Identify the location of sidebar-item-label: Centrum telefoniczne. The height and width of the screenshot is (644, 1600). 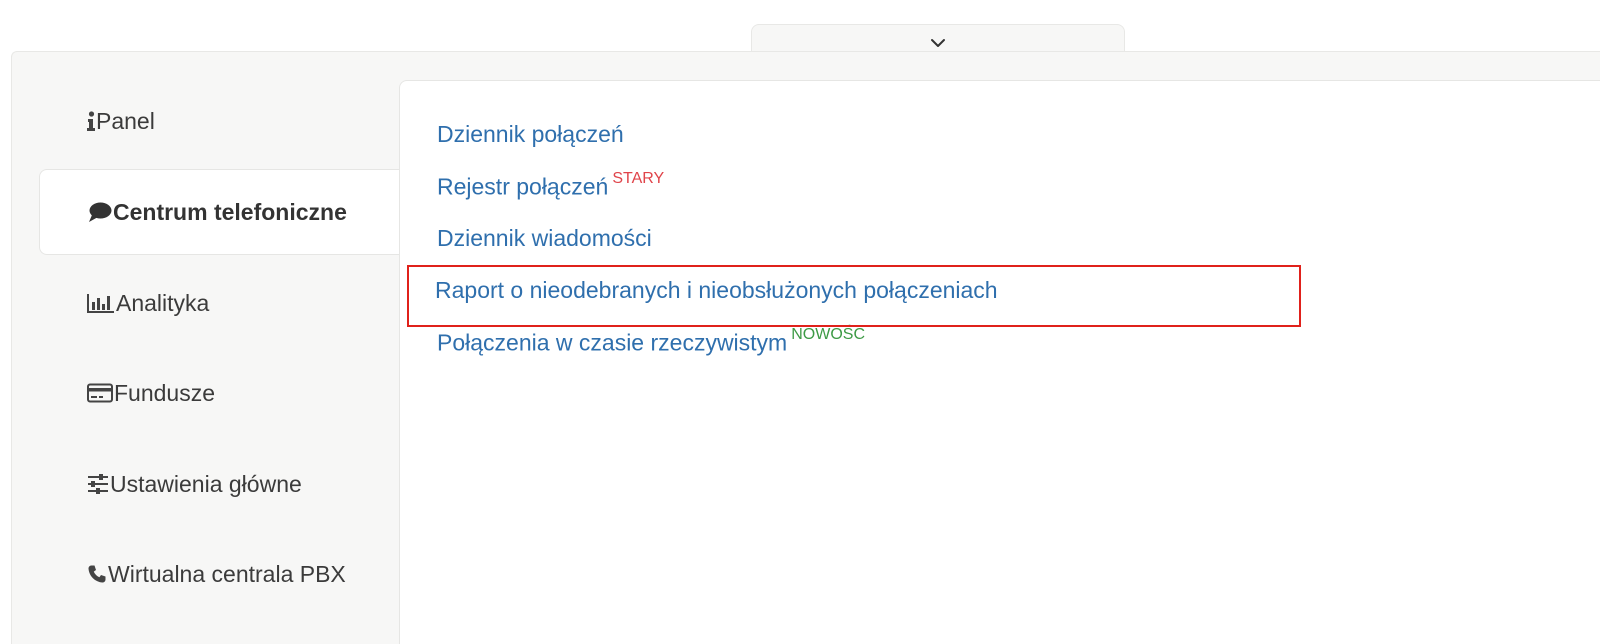
(230, 211).